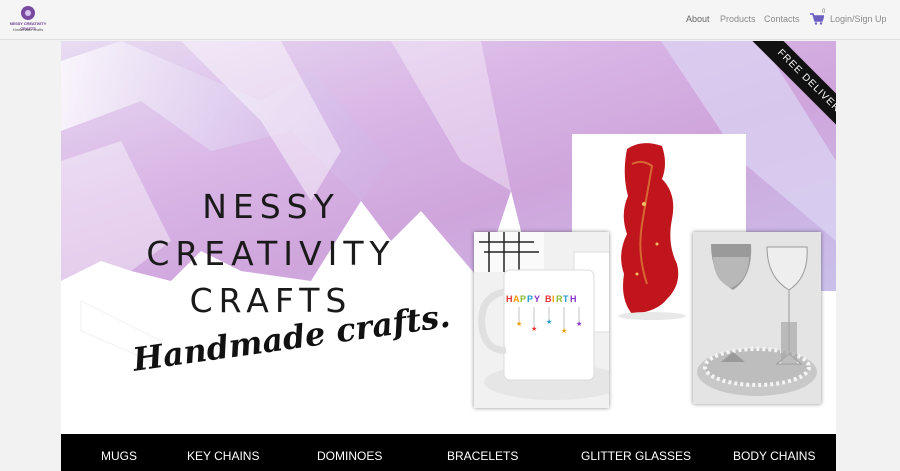 The image size is (900, 471). What do you see at coordinates (271, 206) in the screenshot?
I see `hero-title-line1: NESSY` at bounding box center [271, 206].